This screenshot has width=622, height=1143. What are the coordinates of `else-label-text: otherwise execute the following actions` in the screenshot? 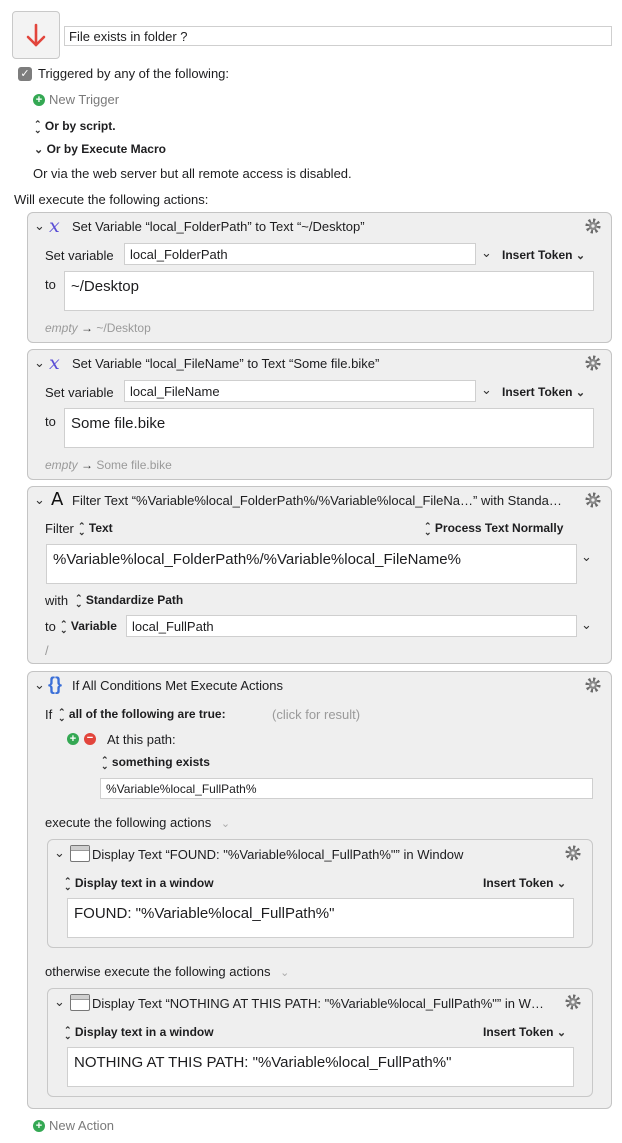 It's located at (158, 971).